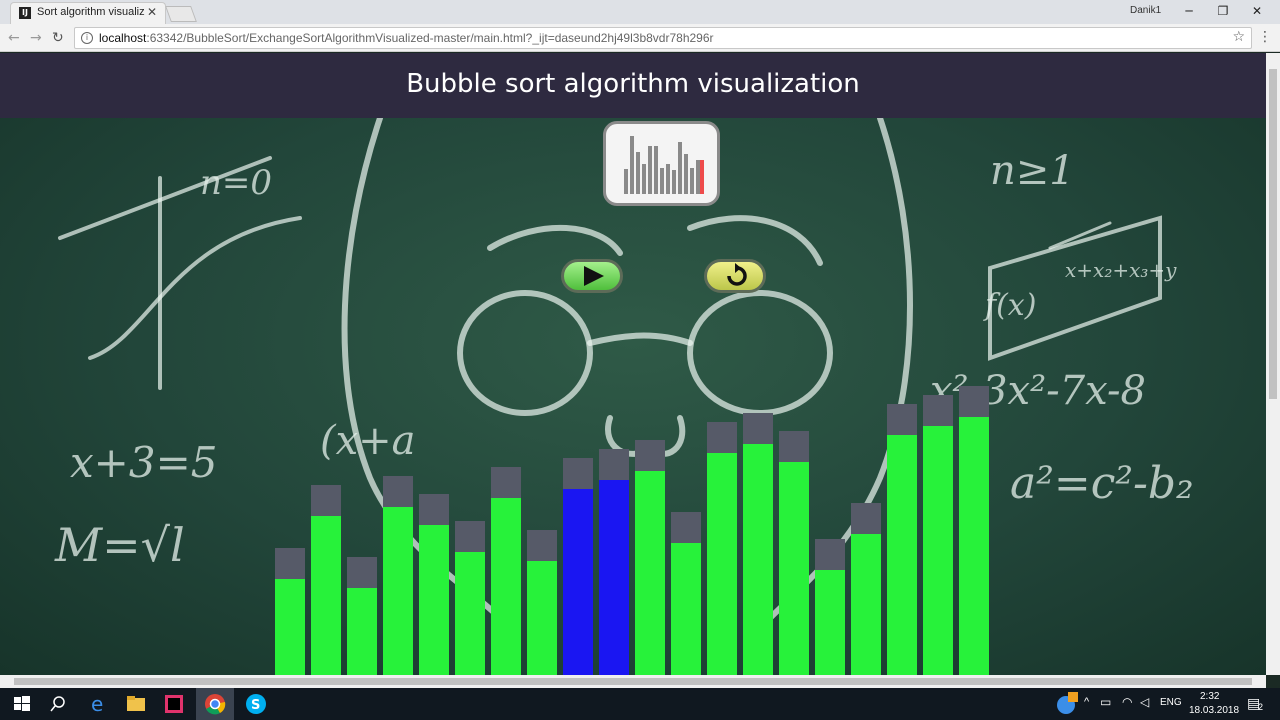  I want to click on info-icon: i, so click(87, 38).